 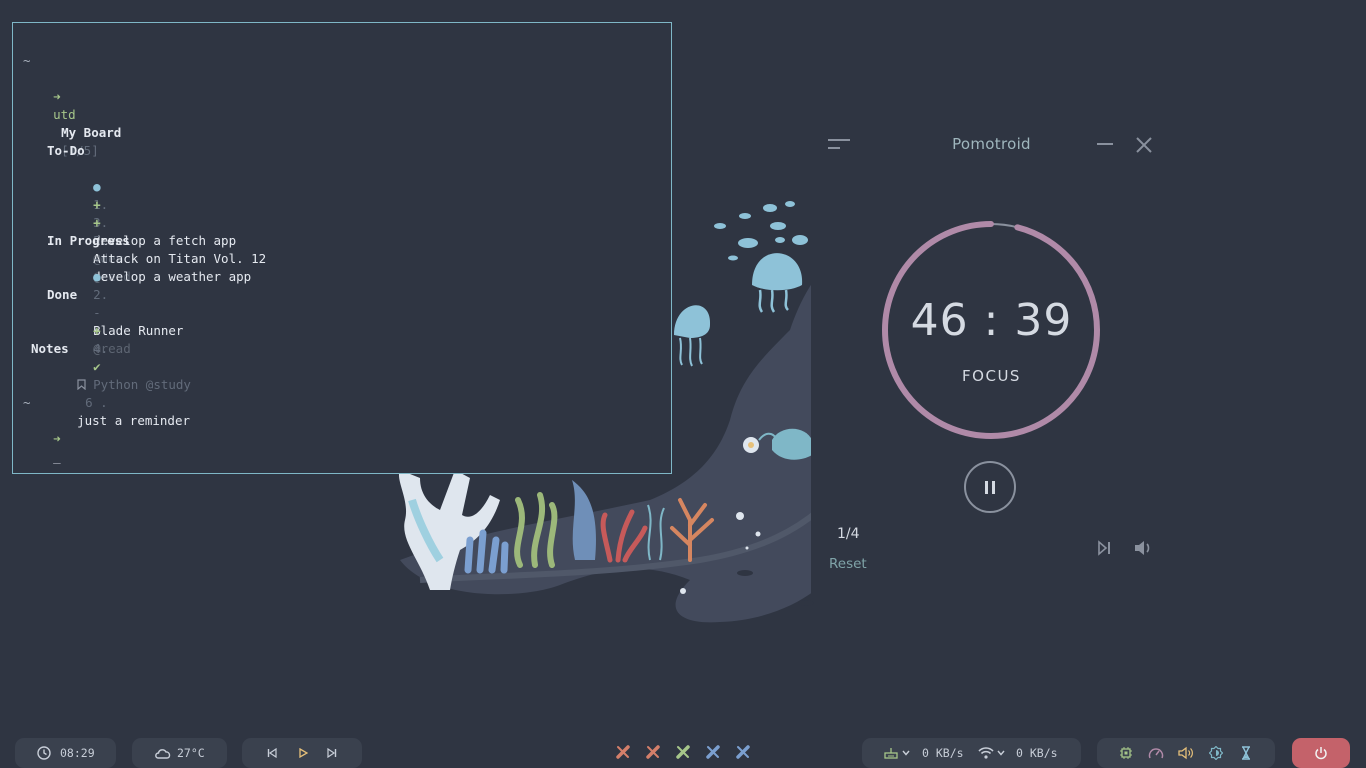 What do you see at coordinates (713, 752) in the screenshot?
I see `workspace-4-icon` at bounding box center [713, 752].